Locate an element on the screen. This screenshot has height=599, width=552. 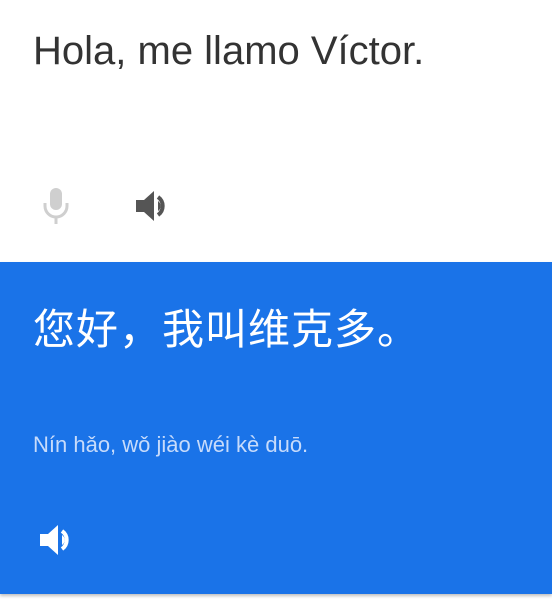
source-listen-button is located at coordinates (152, 206).